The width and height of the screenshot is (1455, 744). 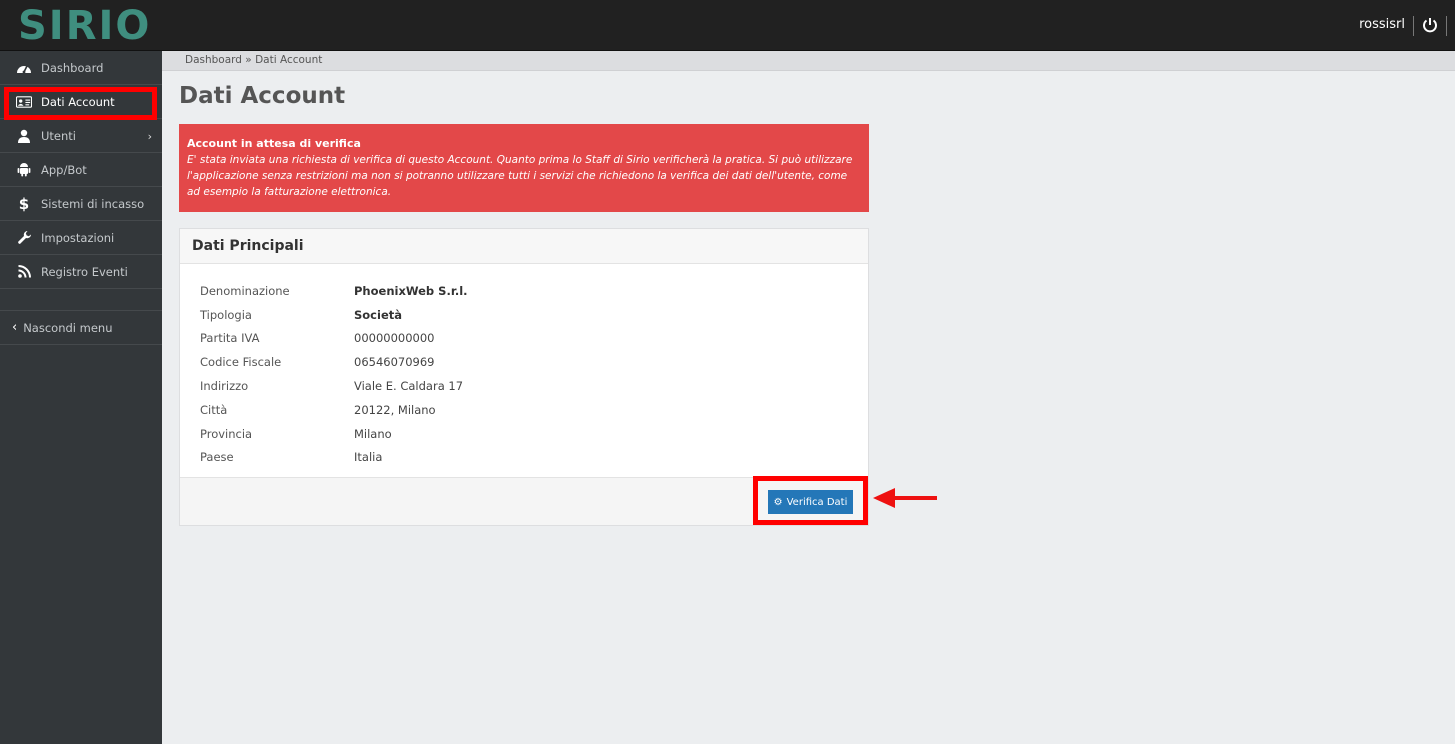 What do you see at coordinates (224, 386) in the screenshot?
I see `data-key: Indirizzo` at bounding box center [224, 386].